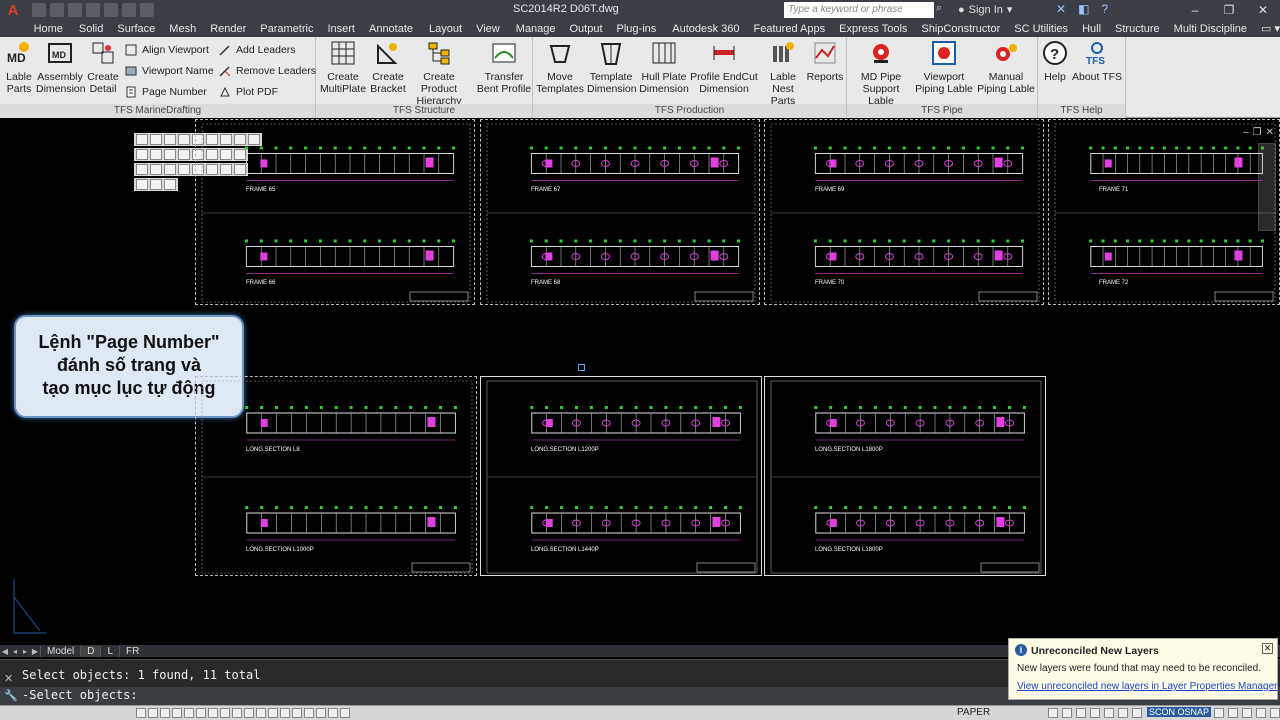 The height and width of the screenshot is (720, 1280). I want to click on restore-button: ❐, so click(1229, 10).